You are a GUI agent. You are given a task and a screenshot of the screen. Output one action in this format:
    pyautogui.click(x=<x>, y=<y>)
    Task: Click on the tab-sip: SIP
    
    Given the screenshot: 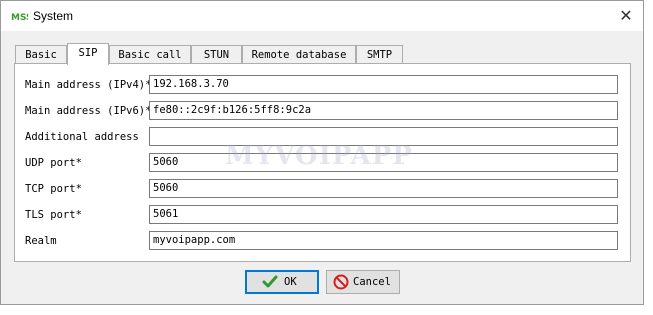 What is the action you would take?
    pyautogui.click(x=88, y=54)
    